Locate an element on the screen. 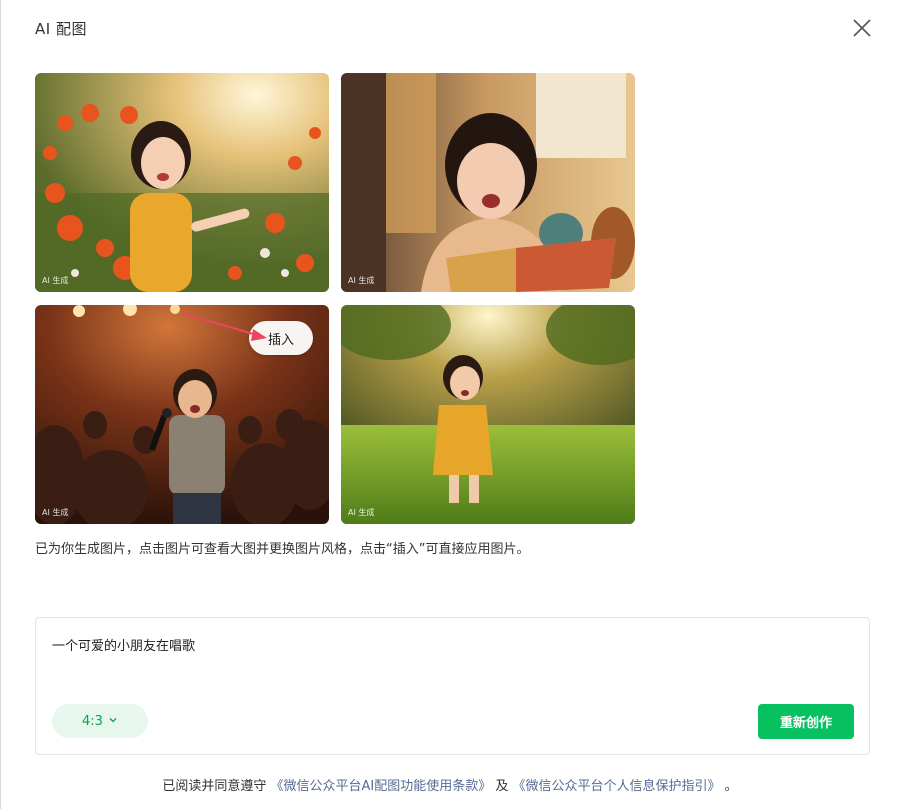 Image resolution: width=898 pixels, height=809 pixels. agreement-prefix: 已阅读并同意遵守 is located at coordinates (214, 786).